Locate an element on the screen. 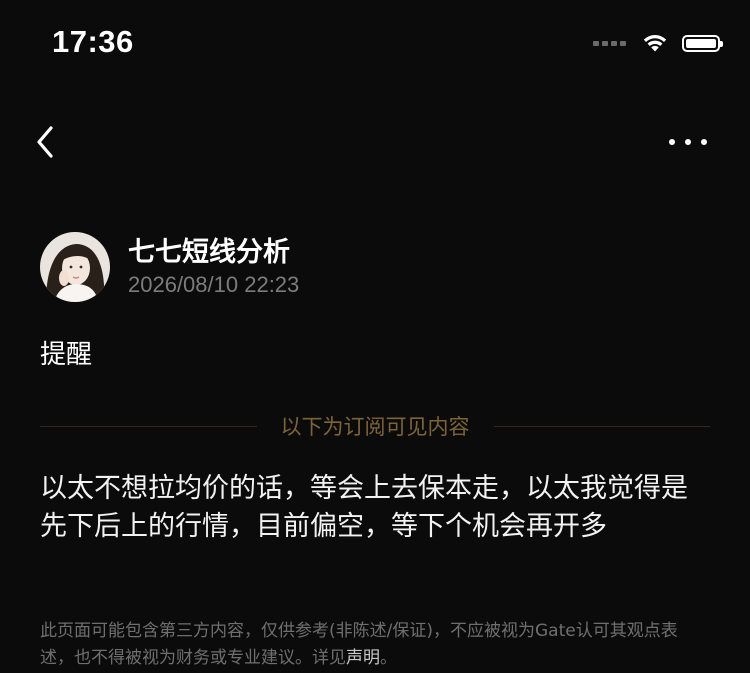 The width and height of the screenshot is (750, 673). author-block: 七七短线分析 2026/08/10 22:23 is located at coordinates (380, 266).